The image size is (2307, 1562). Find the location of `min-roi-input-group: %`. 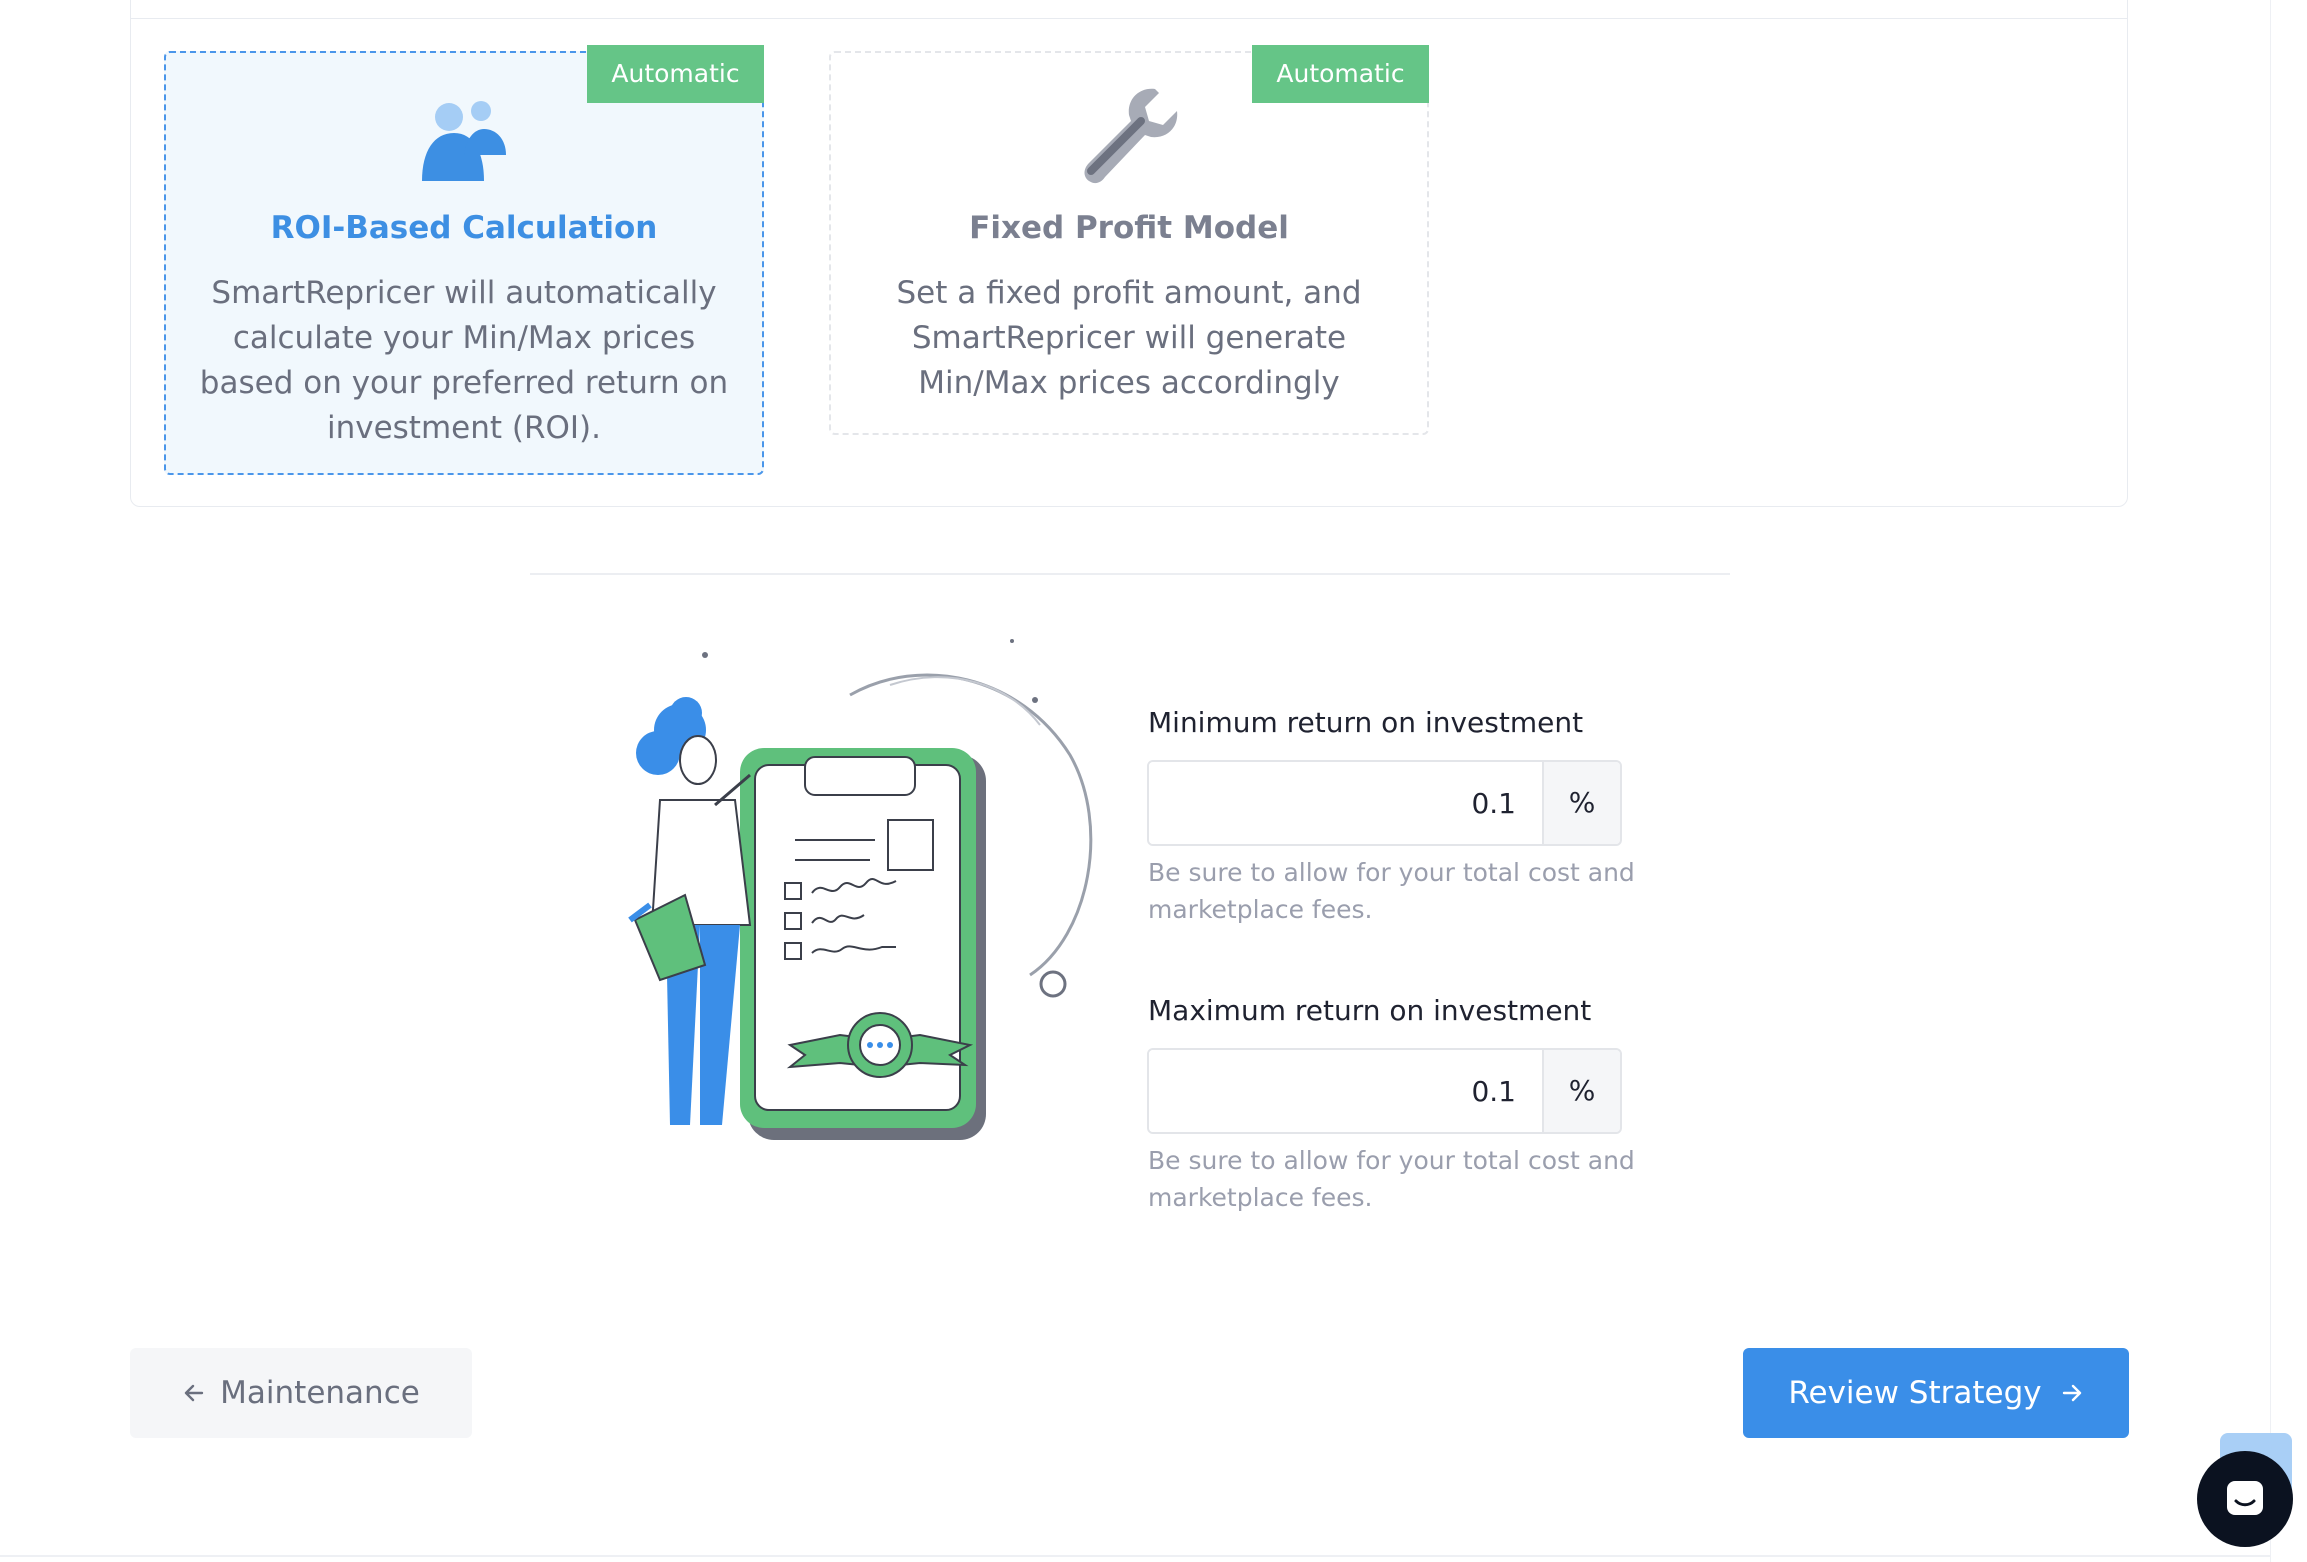

min-roi-input-group: % is located at coordinates (1384, 803).